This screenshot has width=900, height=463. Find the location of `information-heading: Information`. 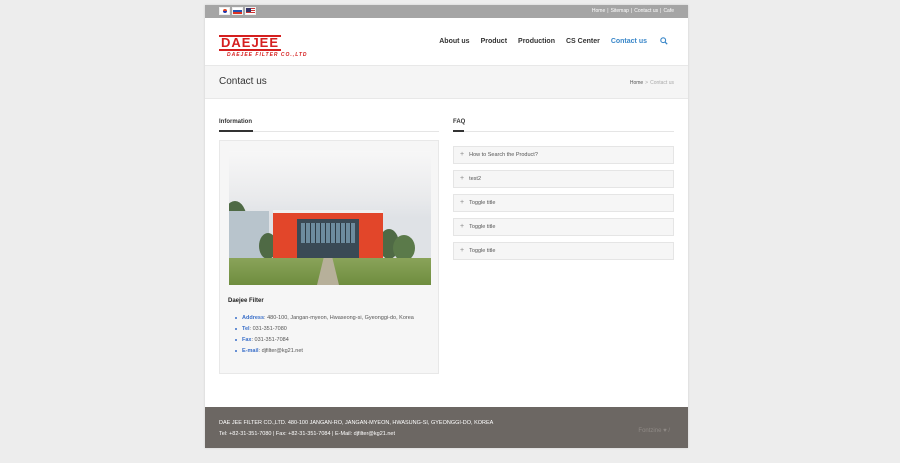

information-heading: Information is located at coordinates (235, 122).